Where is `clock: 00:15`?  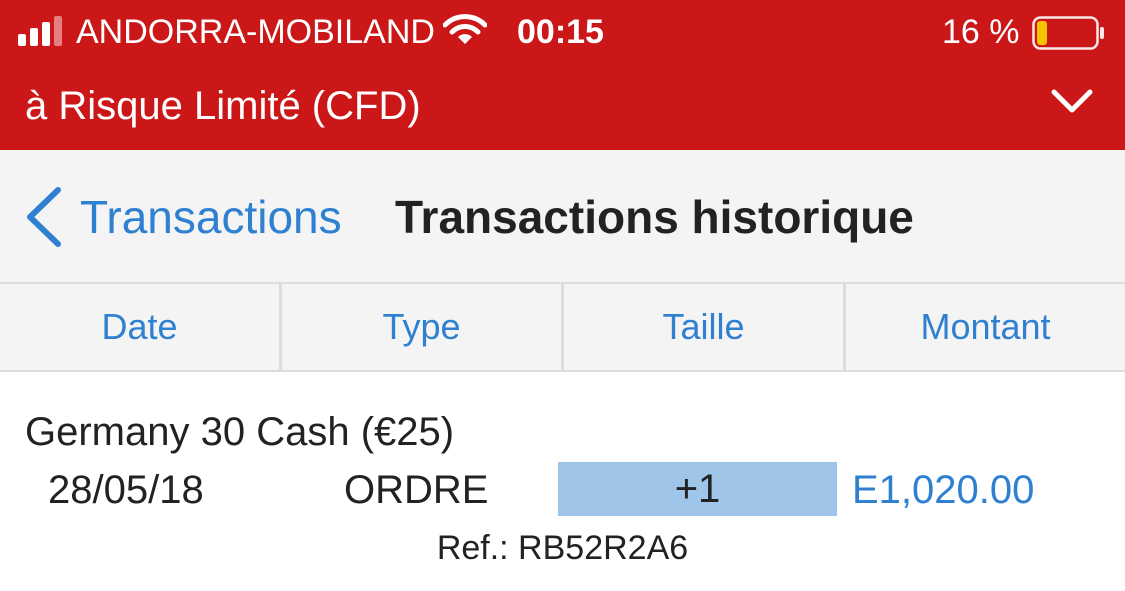 clock: 00:15 is located at coordinates (560, 32).